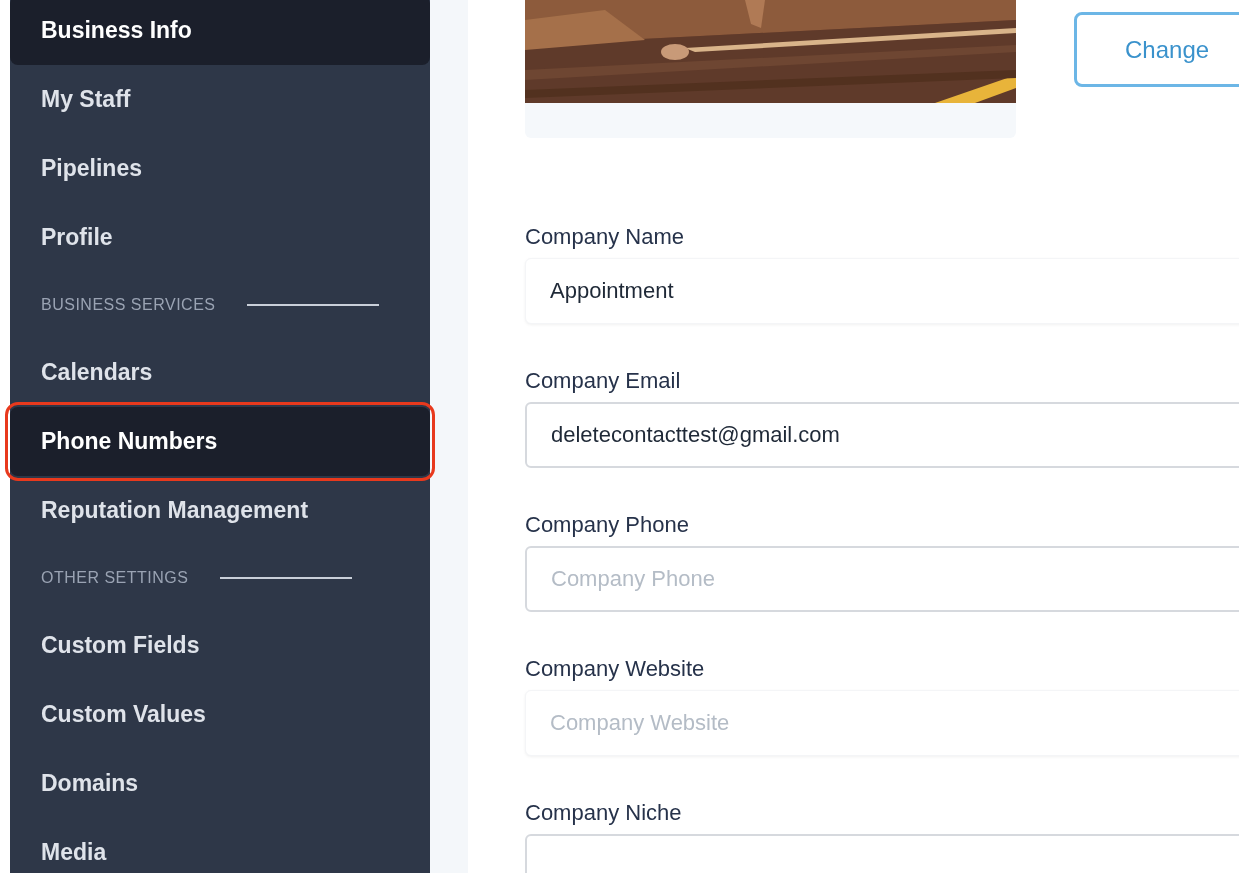 This screenshot has height=873, width=1239. I want to click on sidebar-item: Profile, so click(220, 237).